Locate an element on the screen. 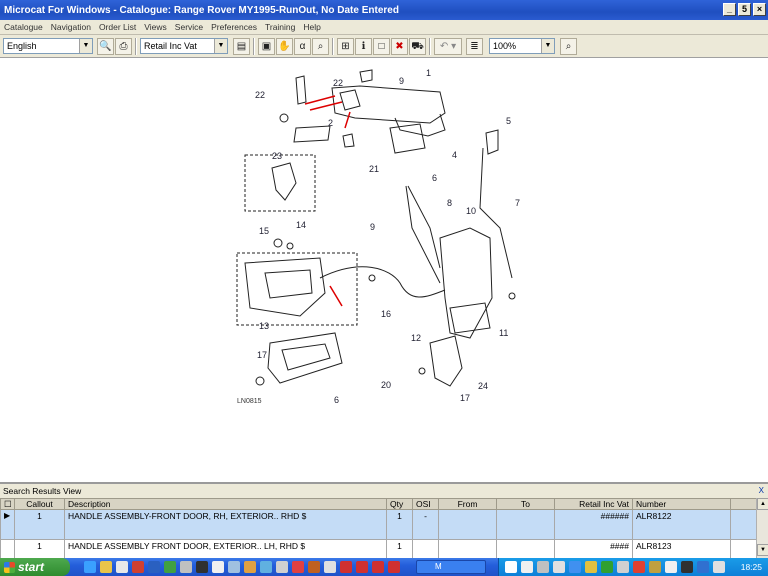 The image size is (768, 576). magnify-icon: ⌕ is located at coordinates (320, 46).